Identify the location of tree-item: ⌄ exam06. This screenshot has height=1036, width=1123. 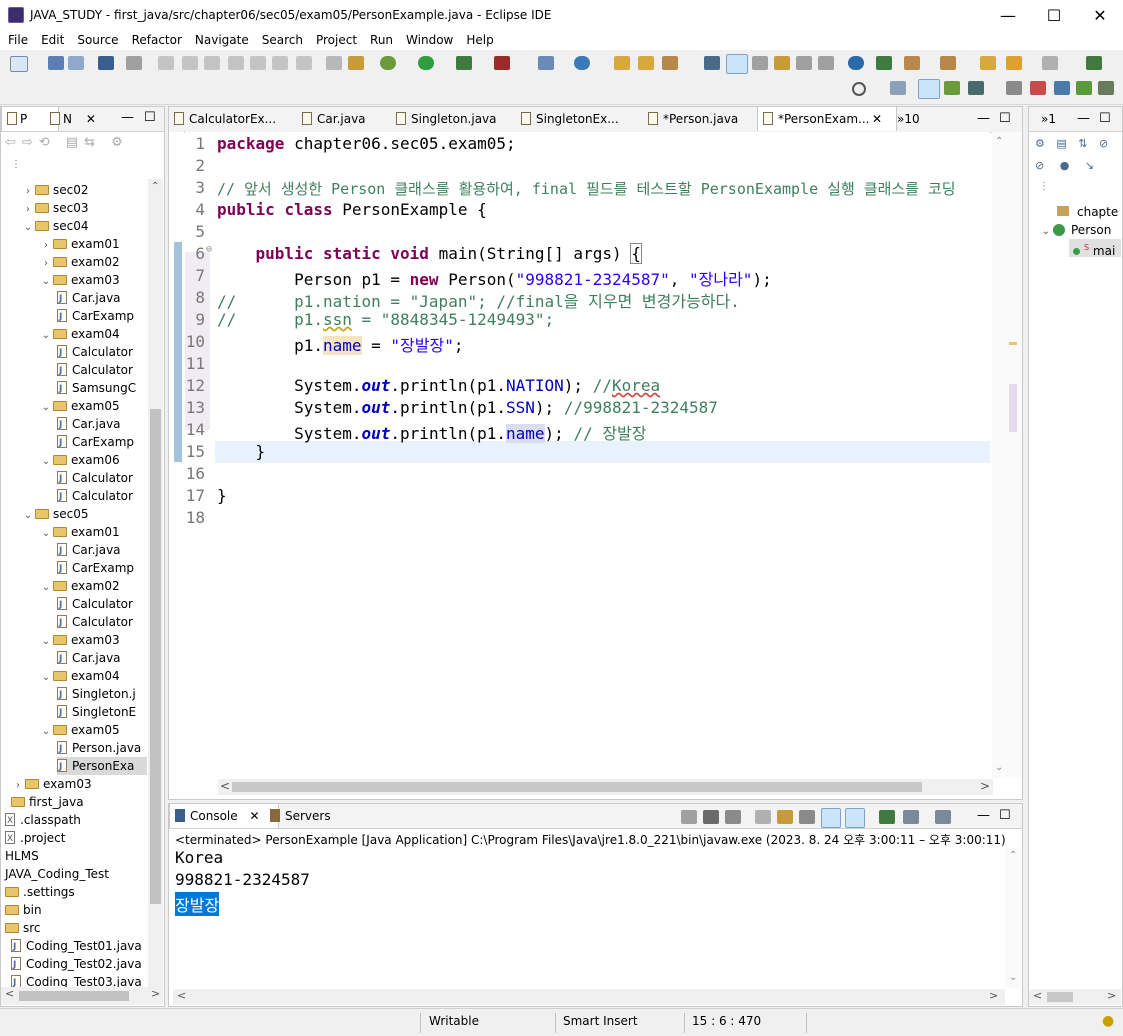
(79, 460).